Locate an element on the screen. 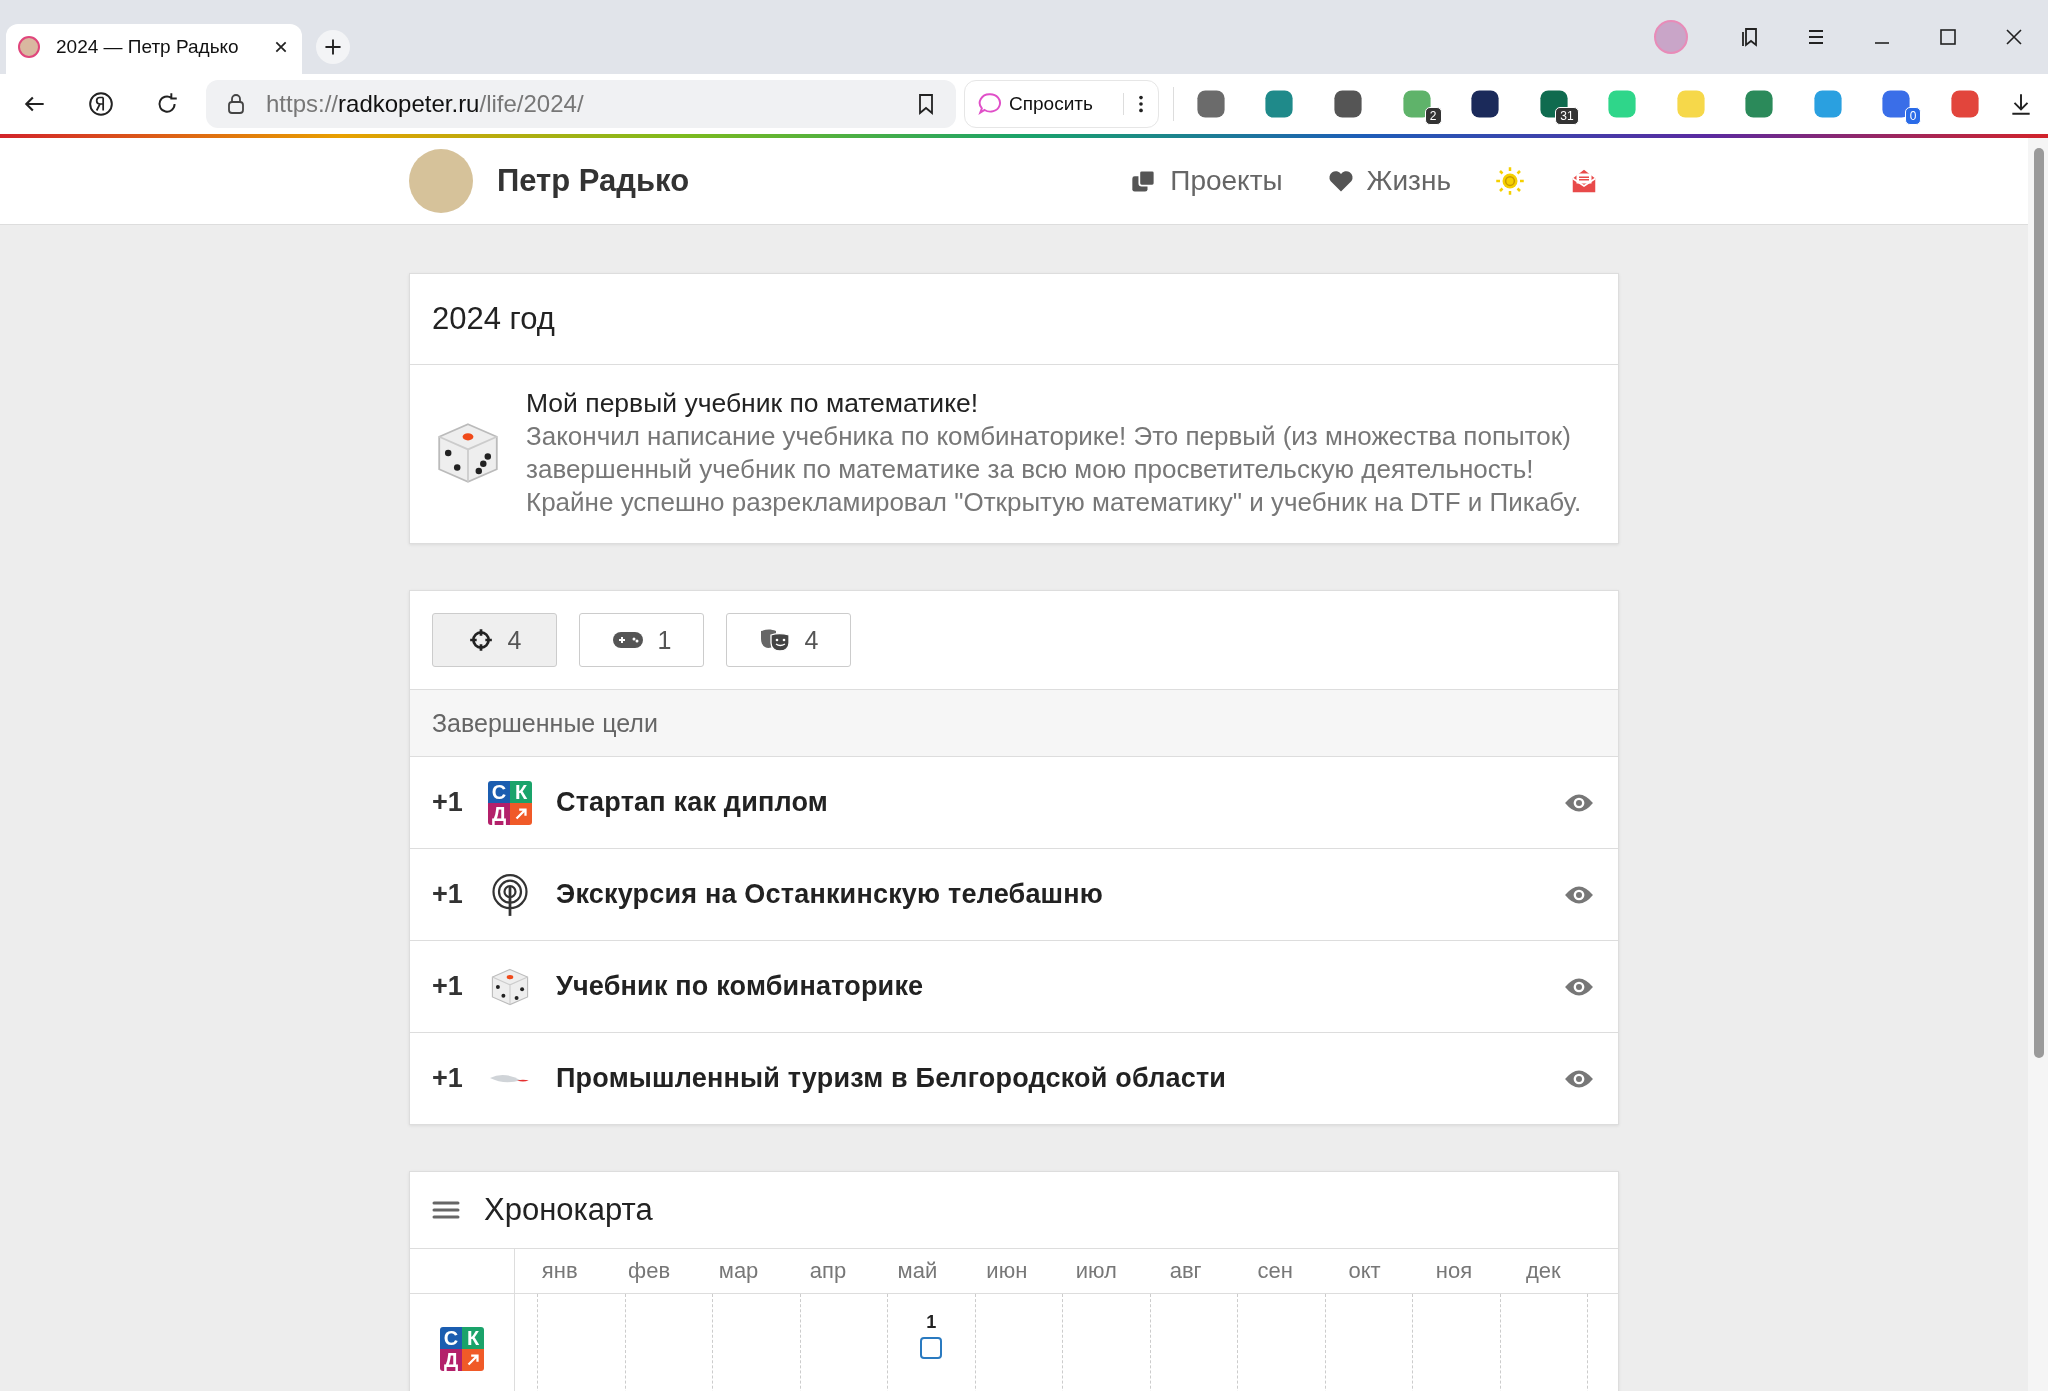  month-label: июл is located at coordinates (1096, 1271).